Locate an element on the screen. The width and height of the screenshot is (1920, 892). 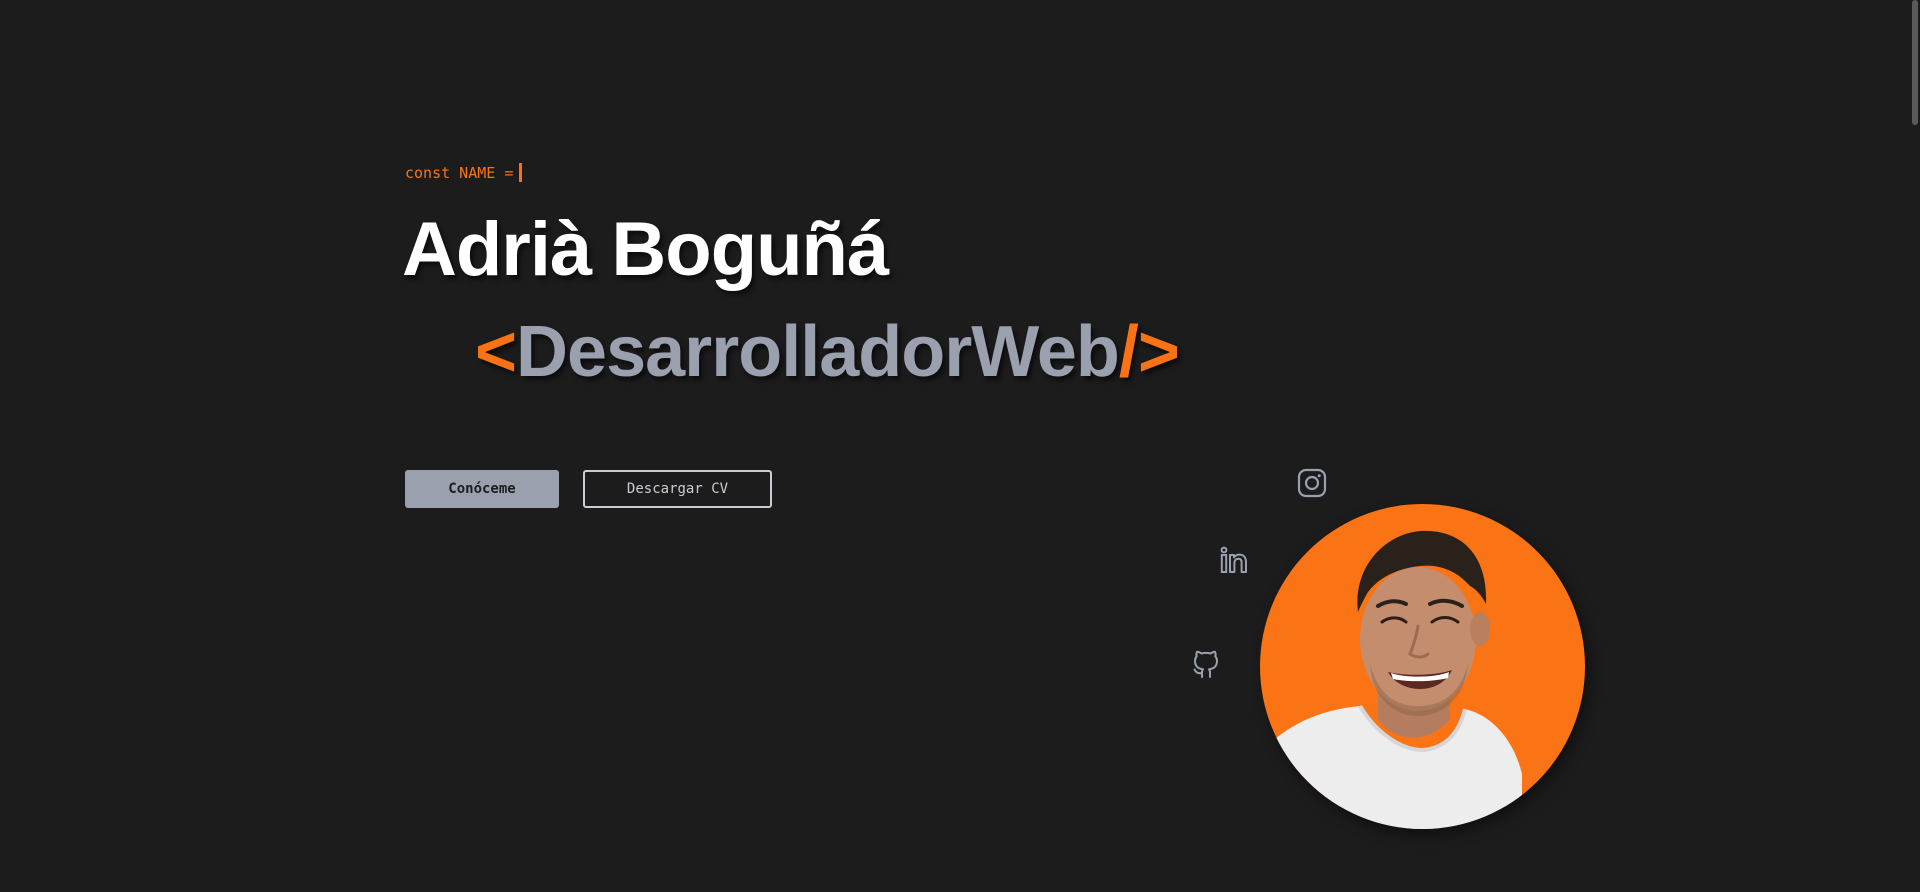
profile-photo is located at coordinates (1391, 679).